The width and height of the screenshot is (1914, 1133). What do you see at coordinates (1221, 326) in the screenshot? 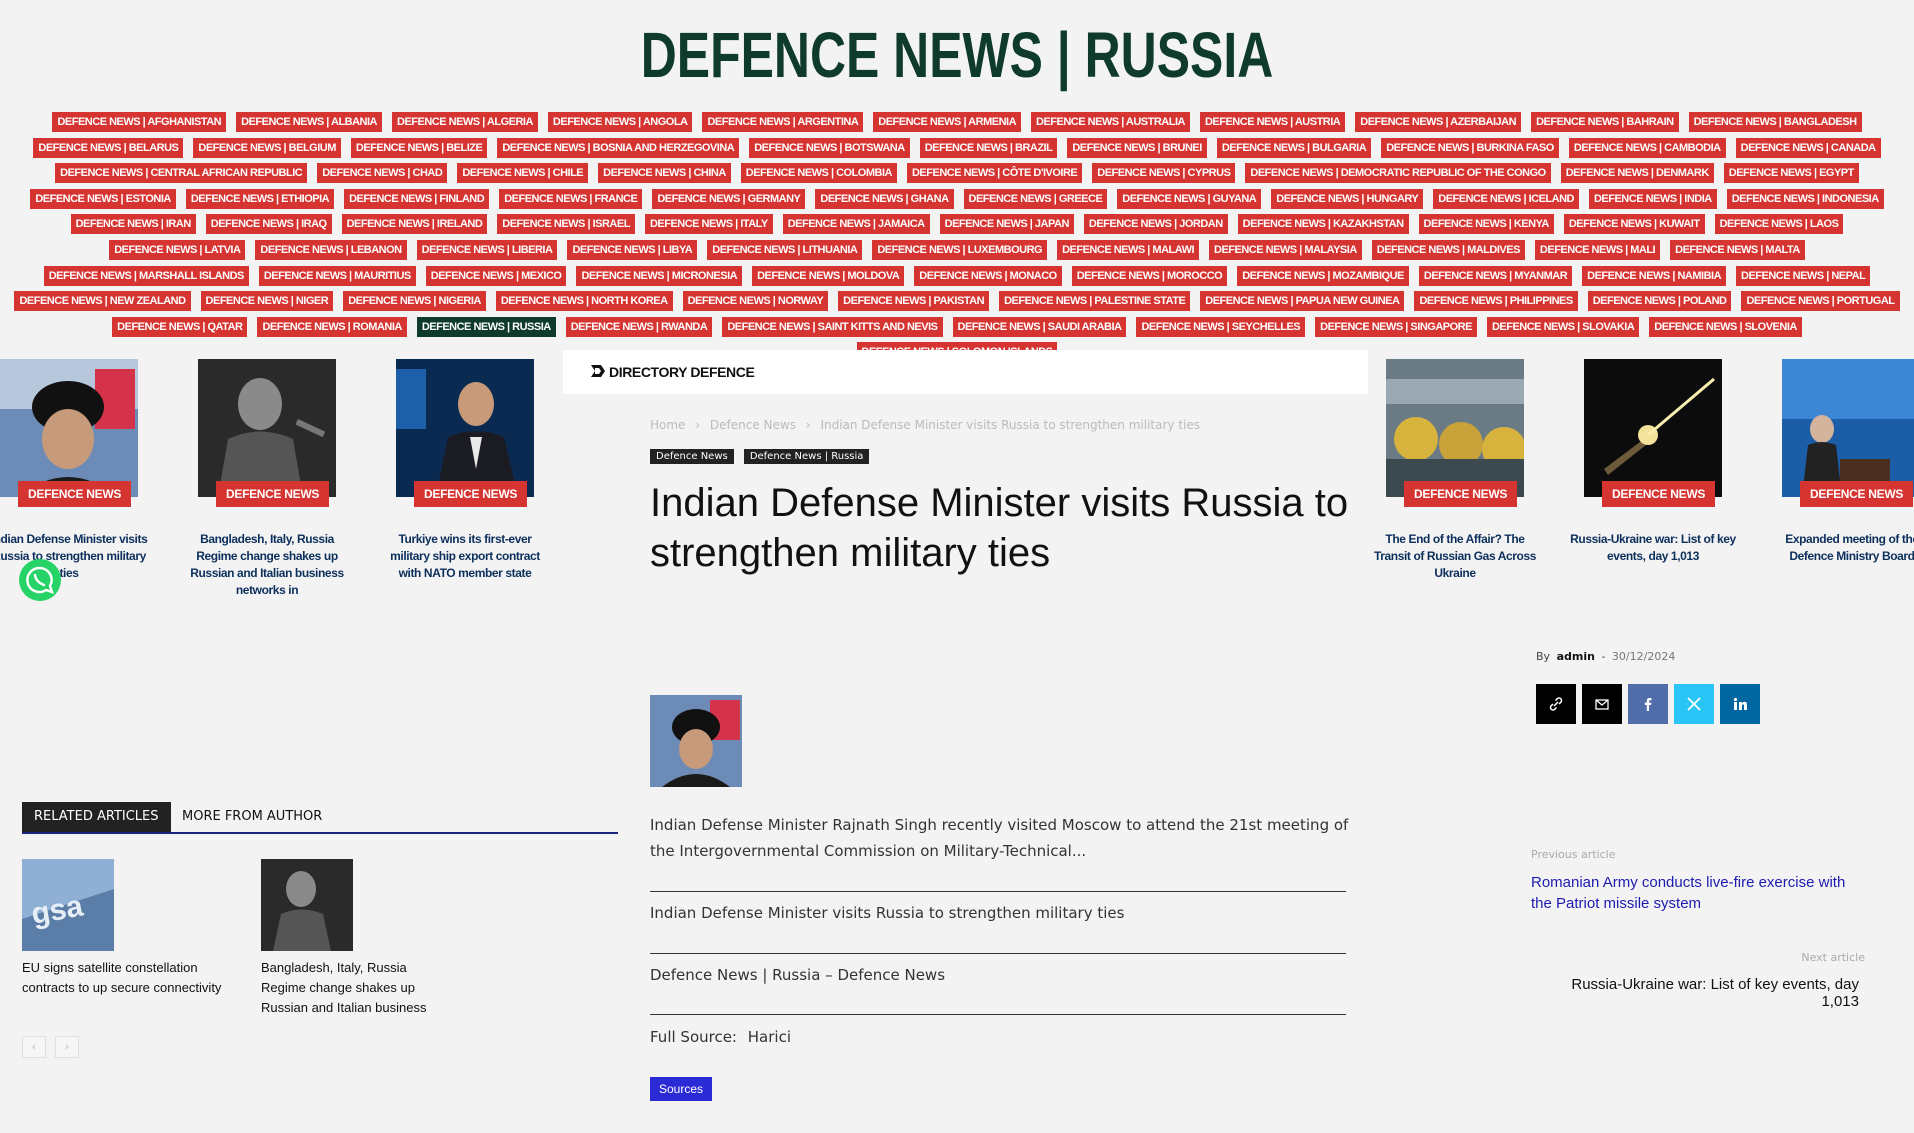
I see `country-nav-link: DEFENCE NEWS | SEYCHELLES` at bounding box center [1221, 326].